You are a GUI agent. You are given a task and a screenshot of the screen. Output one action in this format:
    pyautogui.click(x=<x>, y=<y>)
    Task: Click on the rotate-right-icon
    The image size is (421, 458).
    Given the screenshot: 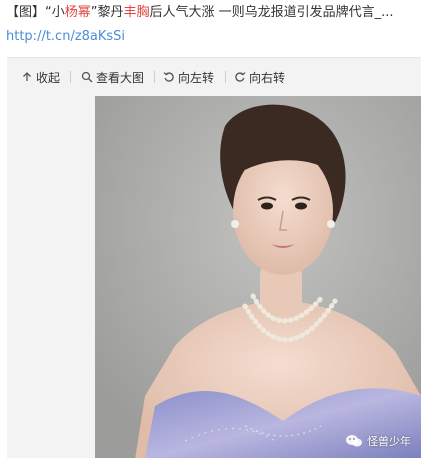 What is the action you would take?
    pyautogui.click(x=240, y=77)
    